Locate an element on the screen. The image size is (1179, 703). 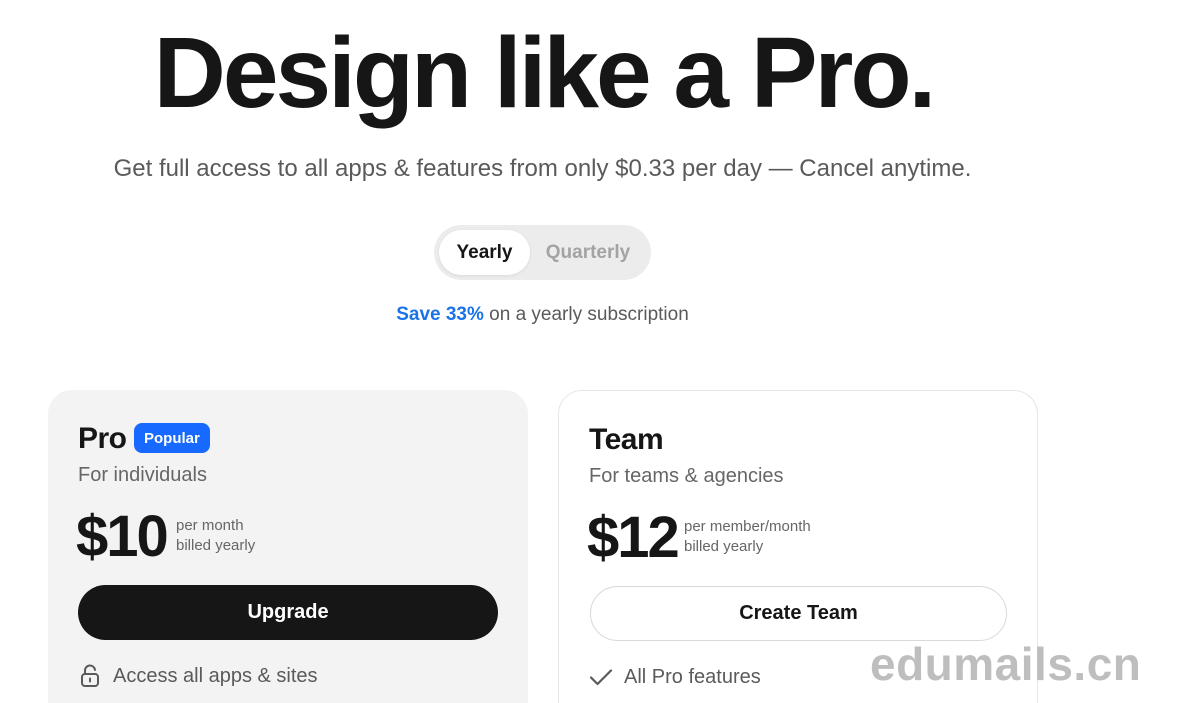
feature-item: All Pro features is located at coordinates (675, 677).